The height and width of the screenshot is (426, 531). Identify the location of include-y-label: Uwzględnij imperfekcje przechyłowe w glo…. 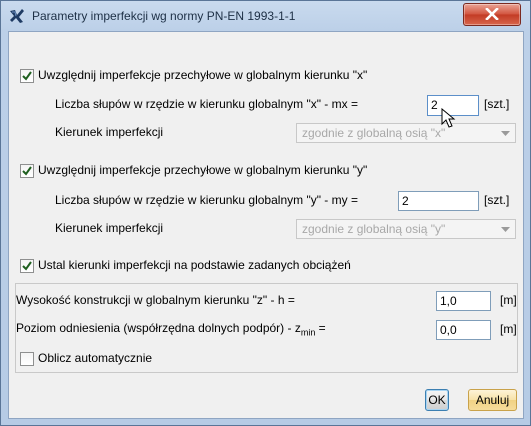
(203, 170).